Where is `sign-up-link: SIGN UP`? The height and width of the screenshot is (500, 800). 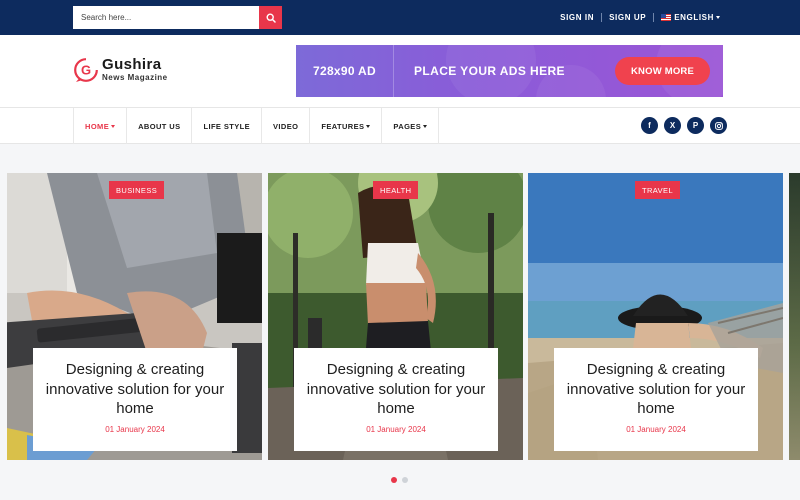
sign-up-link: SIGN UP is located at coordinates (627, 17).